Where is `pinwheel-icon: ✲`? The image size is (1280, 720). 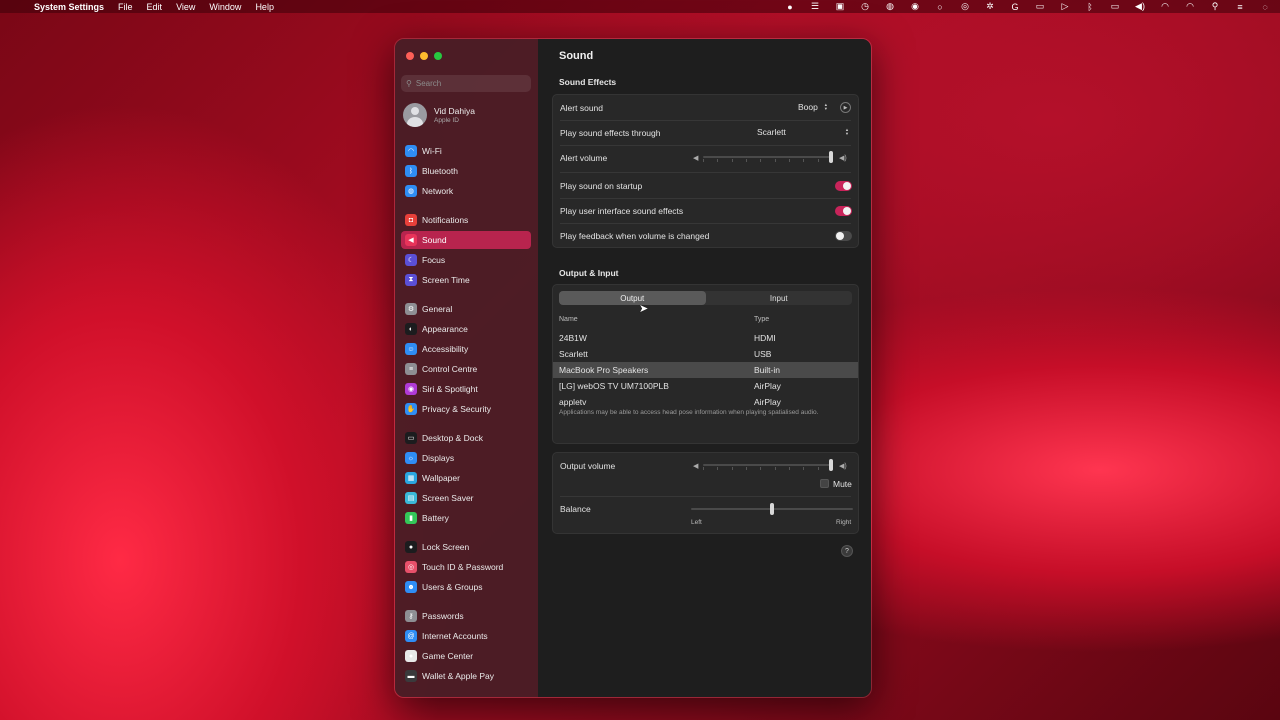
pinwheel-icon: ✲ is located at coordinates (990, 6).